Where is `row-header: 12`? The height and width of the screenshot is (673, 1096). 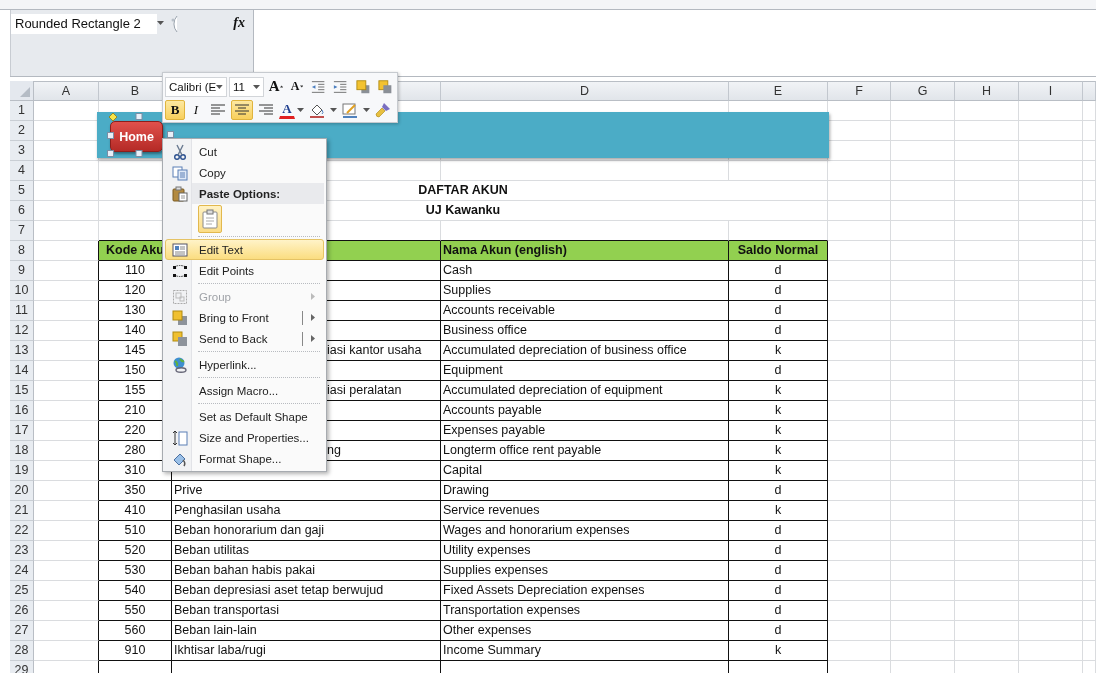
row-header: 12 is located at coordinates (22, 331).